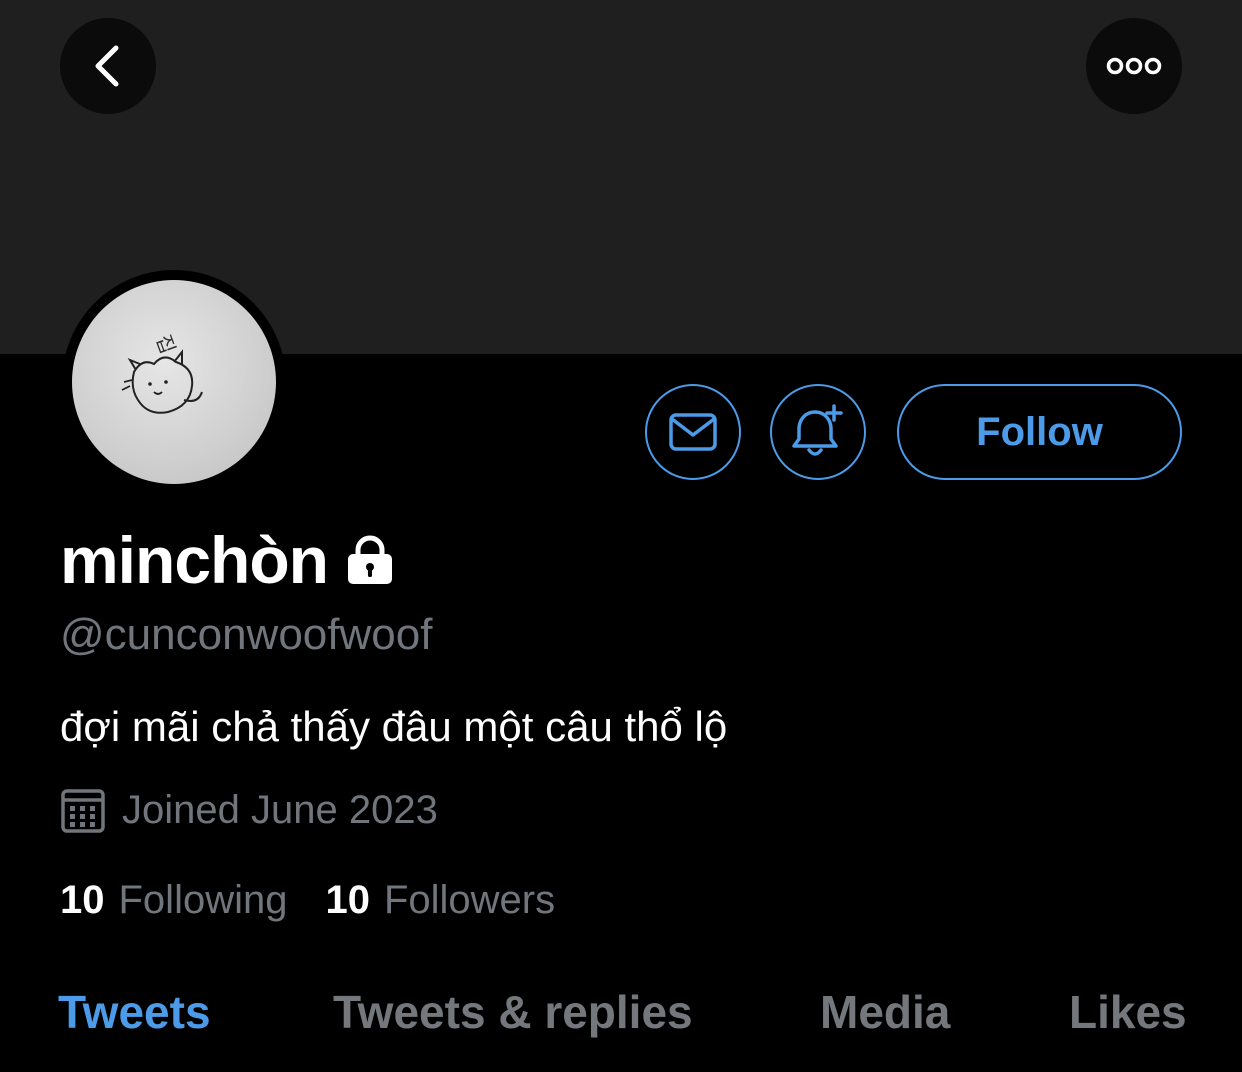 The image size is (1242, 1072). What do you see at coordinates (165, 345) in the screenshot?
I see `svg-text: 집` at bounding box center [165, 345].